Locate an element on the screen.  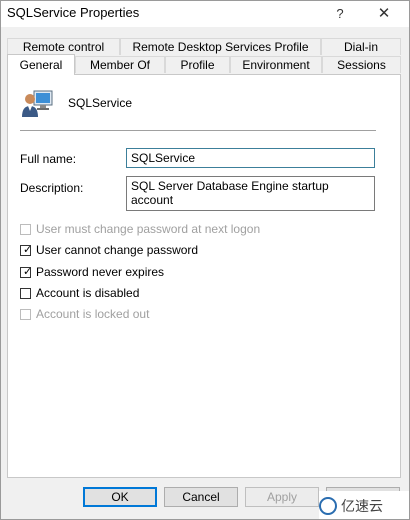
option-account-is-disabled: Account is disabled is located at coordinates (79, 293).